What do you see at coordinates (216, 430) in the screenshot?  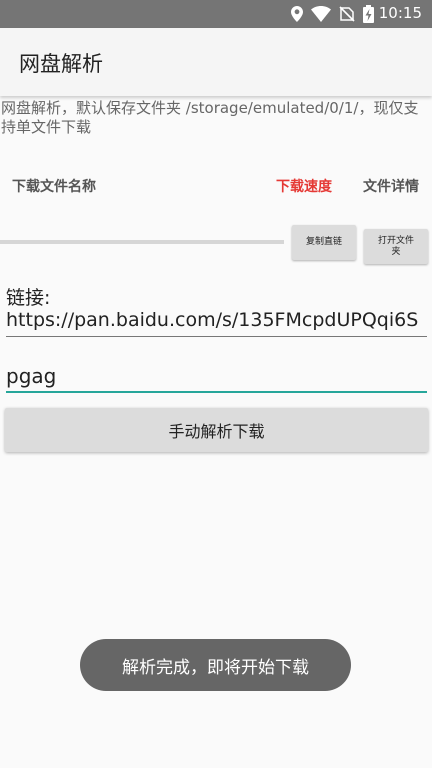 I see `manual-parse-download-button: 手动解析下载` at bounding box center [216, 430].